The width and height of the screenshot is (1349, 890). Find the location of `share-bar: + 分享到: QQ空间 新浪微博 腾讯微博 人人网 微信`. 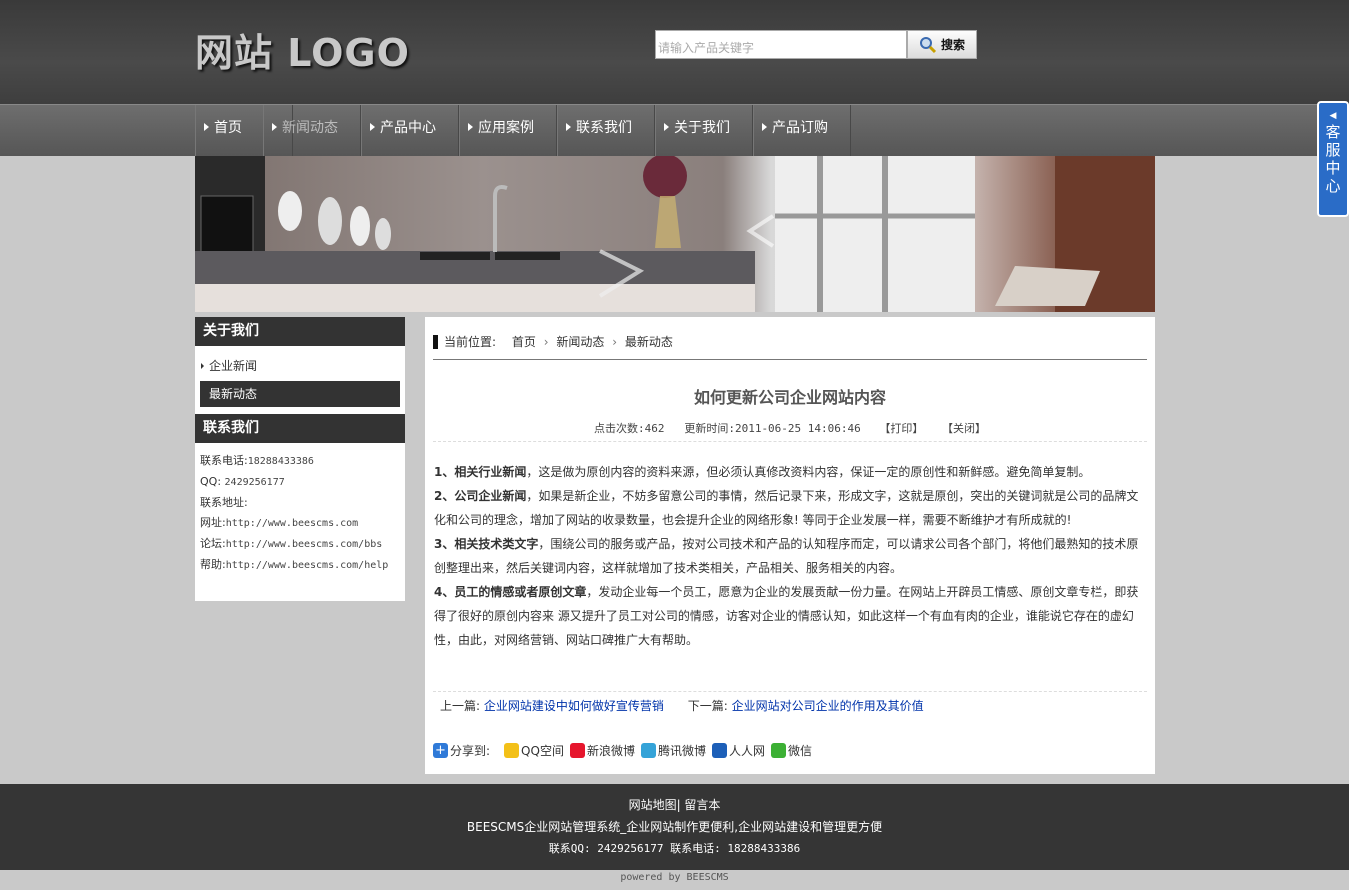

share-bar: + 分享到: QQ空间 新浪微博 腾讯微博 人人网 微信 is located at coordinates (625, 750).